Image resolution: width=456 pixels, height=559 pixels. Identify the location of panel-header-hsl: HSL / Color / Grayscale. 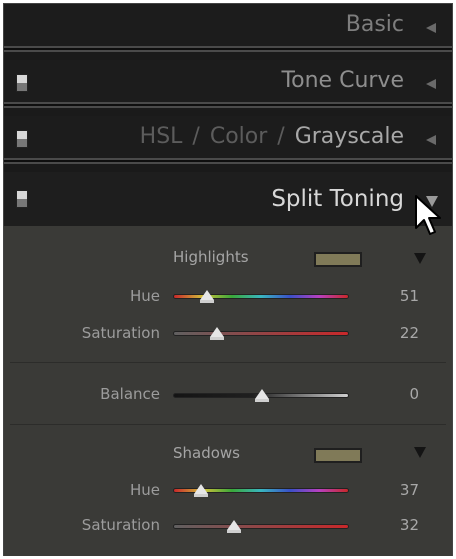
(228, 140).